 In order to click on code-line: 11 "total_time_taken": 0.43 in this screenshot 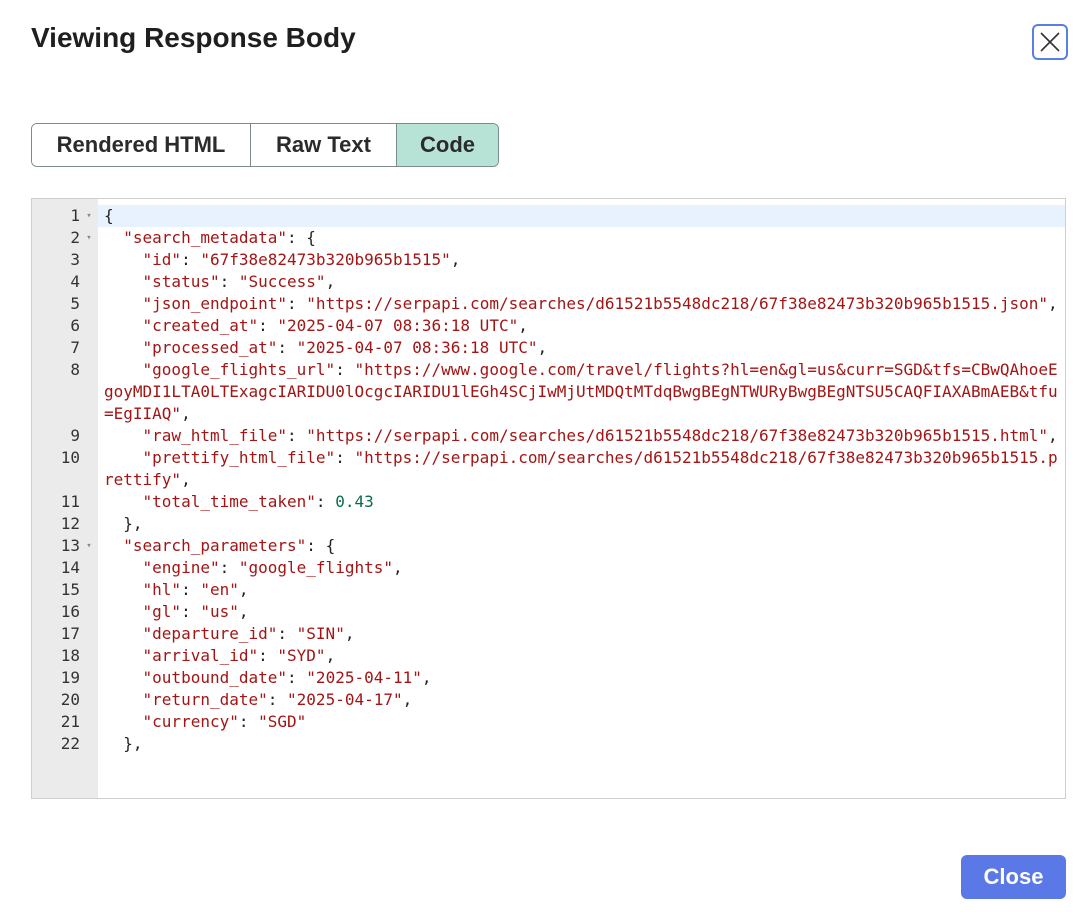, I will do `click(548, 502)`.